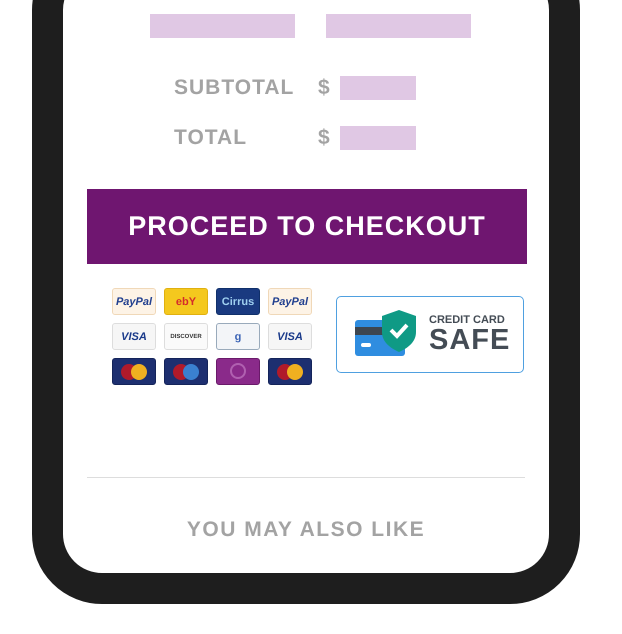 The width and height of the screenshot is (622, 634). Describe the element at coordinates (467, 320) in the screenshot. I see `badge-caption: CREDIT CARD` at that location.